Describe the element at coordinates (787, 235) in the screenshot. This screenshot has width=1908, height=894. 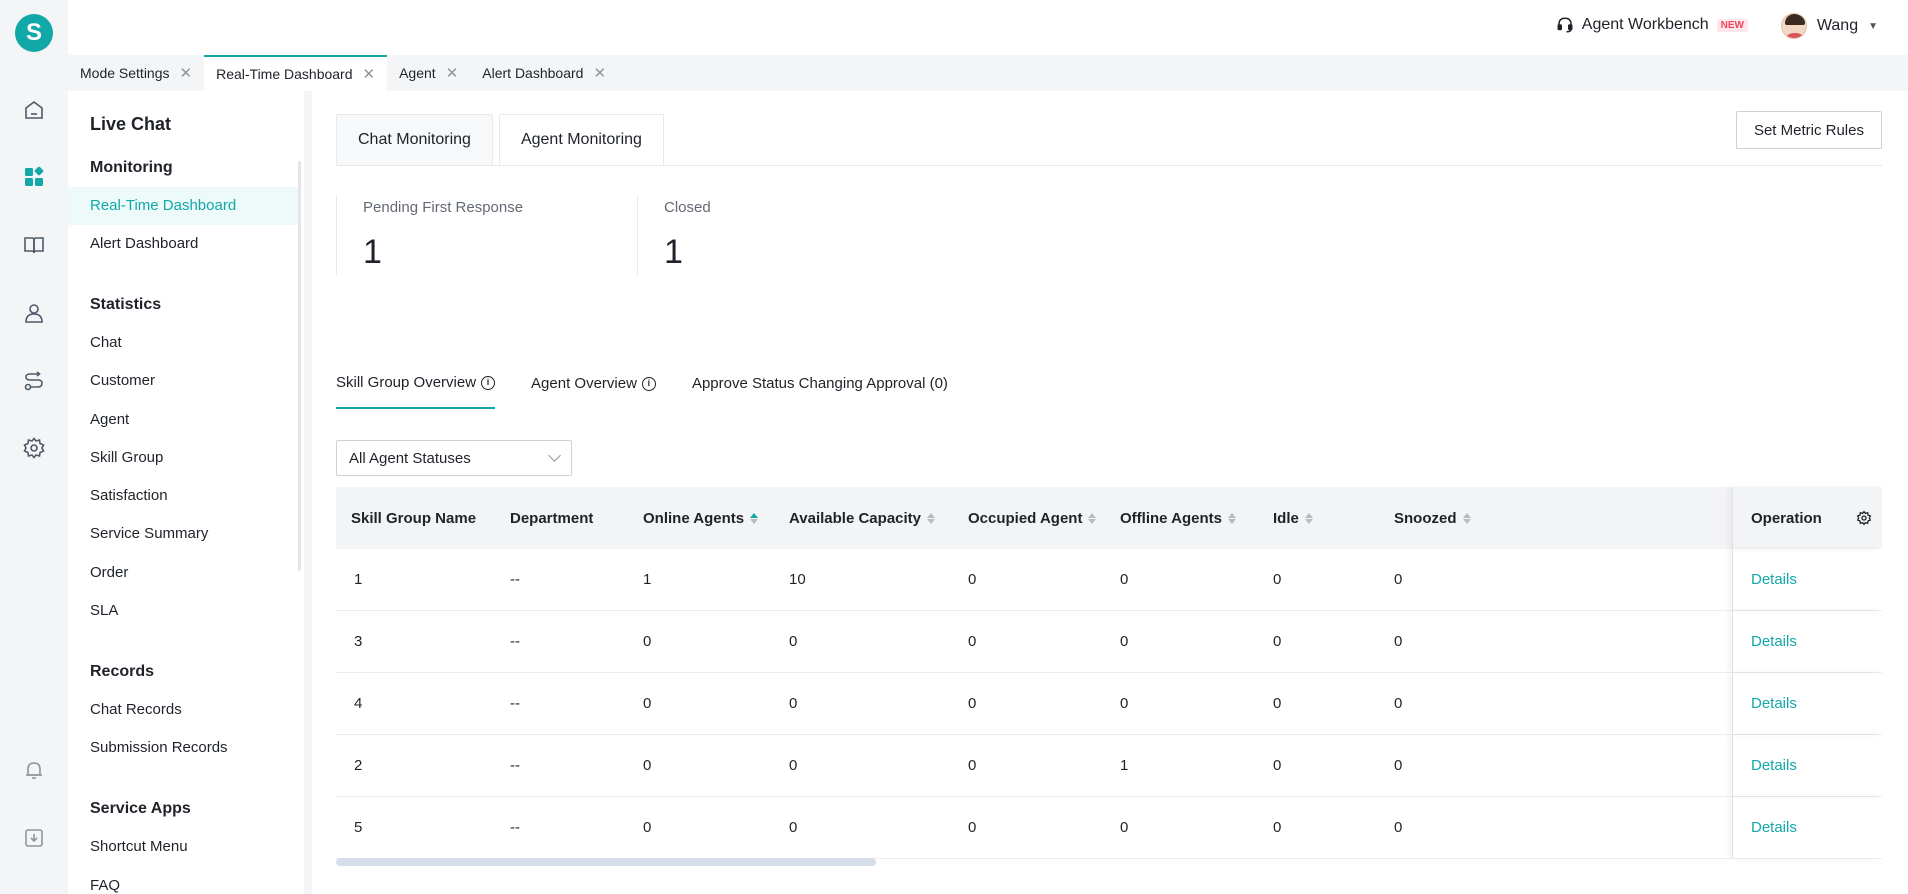
I see `stat-card-closed: Closed 1` at that location.